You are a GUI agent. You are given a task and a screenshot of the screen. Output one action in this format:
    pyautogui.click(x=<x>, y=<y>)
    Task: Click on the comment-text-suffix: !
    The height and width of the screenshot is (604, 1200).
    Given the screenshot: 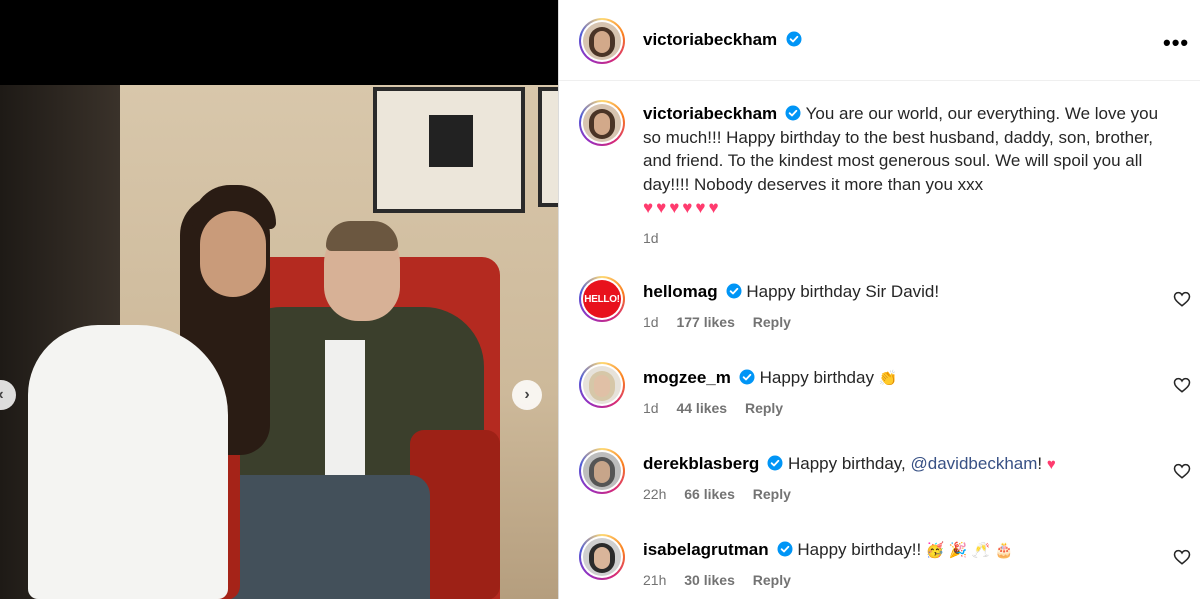 What is the action you would take?
    pyautogui.click(x=1040, y=463)
    